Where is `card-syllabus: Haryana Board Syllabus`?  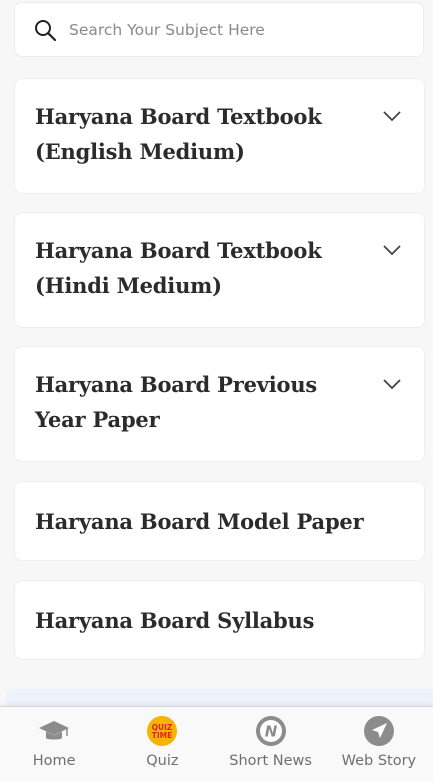
card-syllabus: Haryana Board Syllabus is located at coordinates (219, 620).